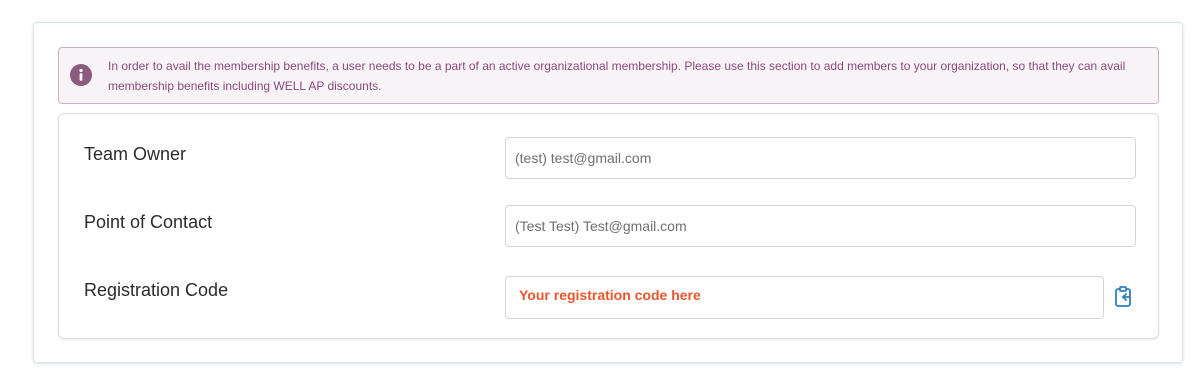 The image size is (1191, 379). What do you see at coordinates (1124, 297) in the screenshot?
I see `clipboard-copy-icon` at bounding box center [1124, 297].